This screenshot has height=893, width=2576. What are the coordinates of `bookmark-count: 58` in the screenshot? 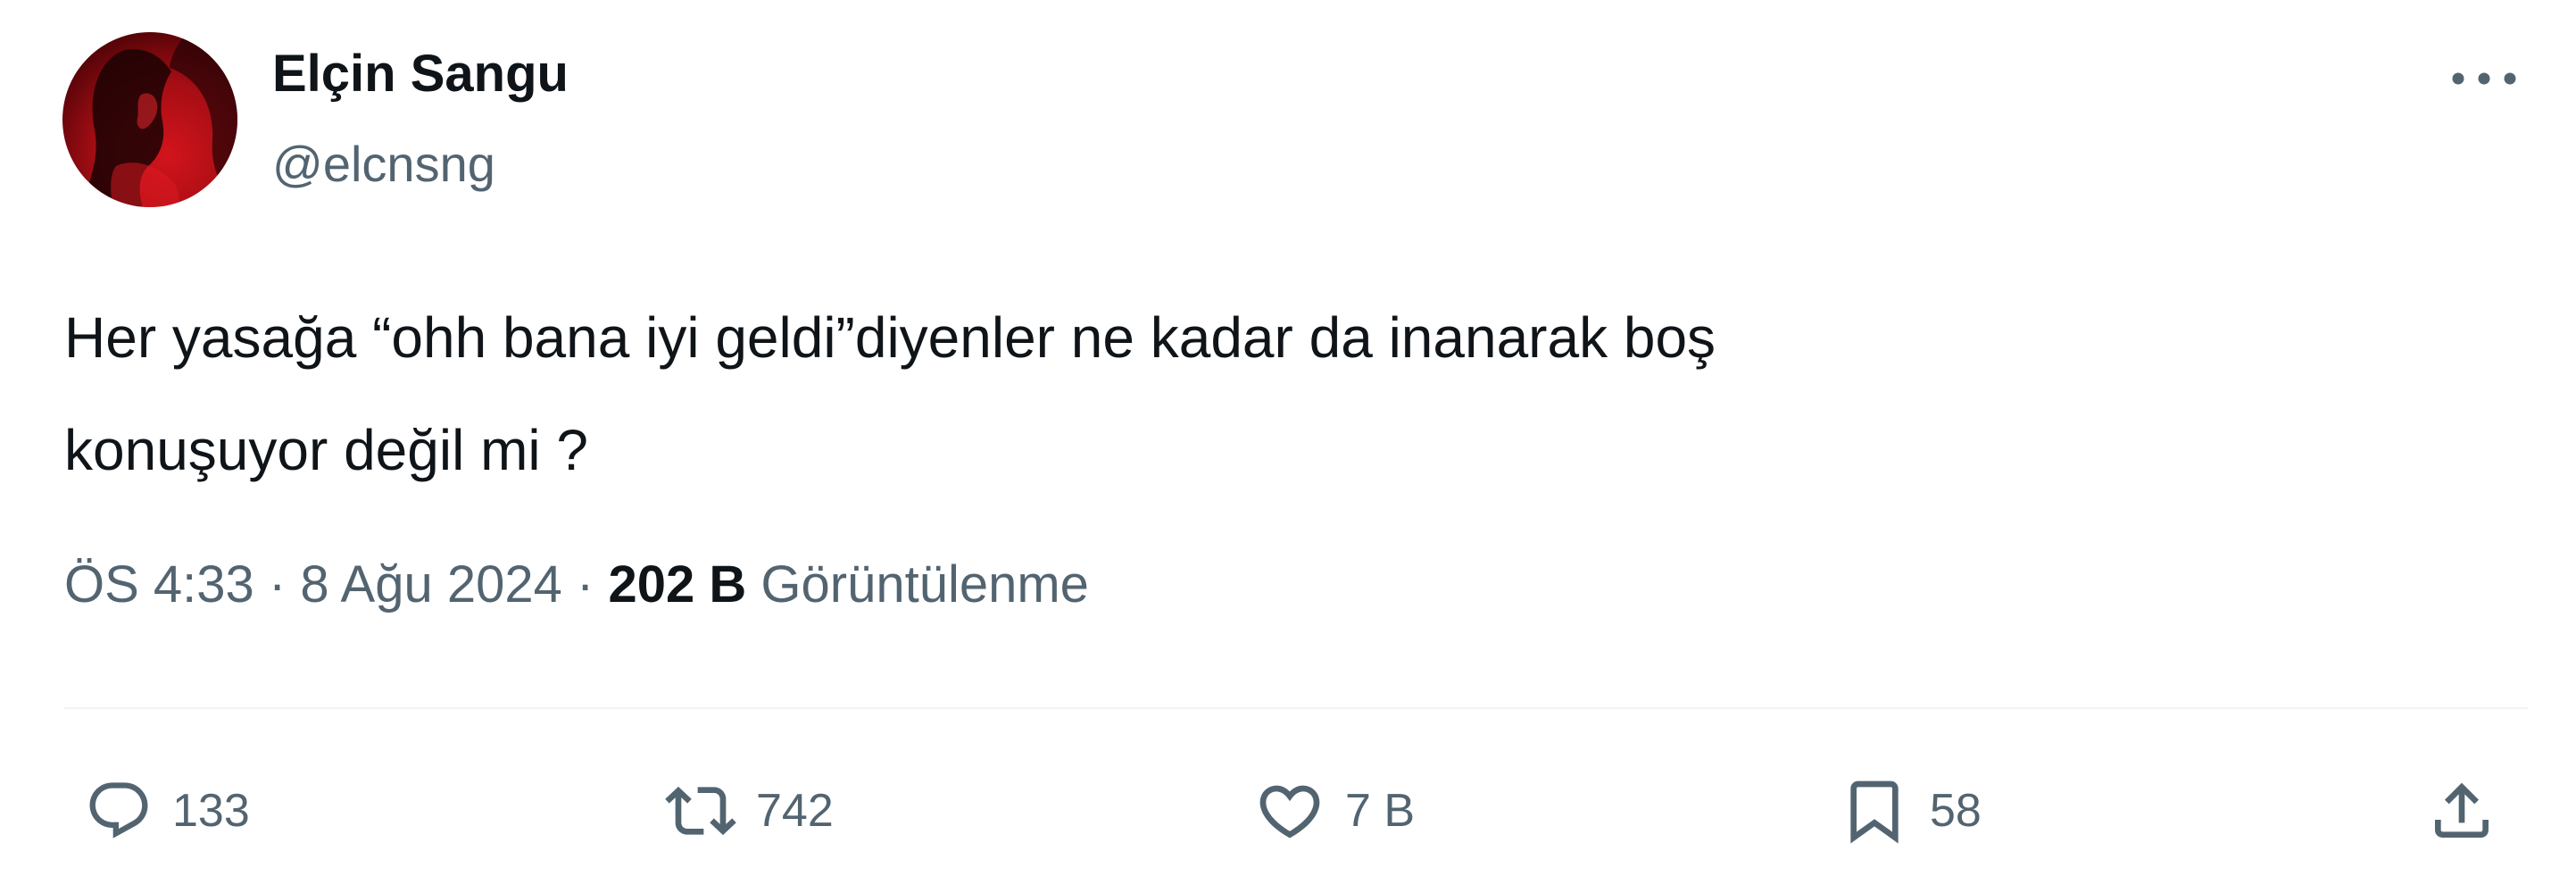 It's located at (1956, 811).